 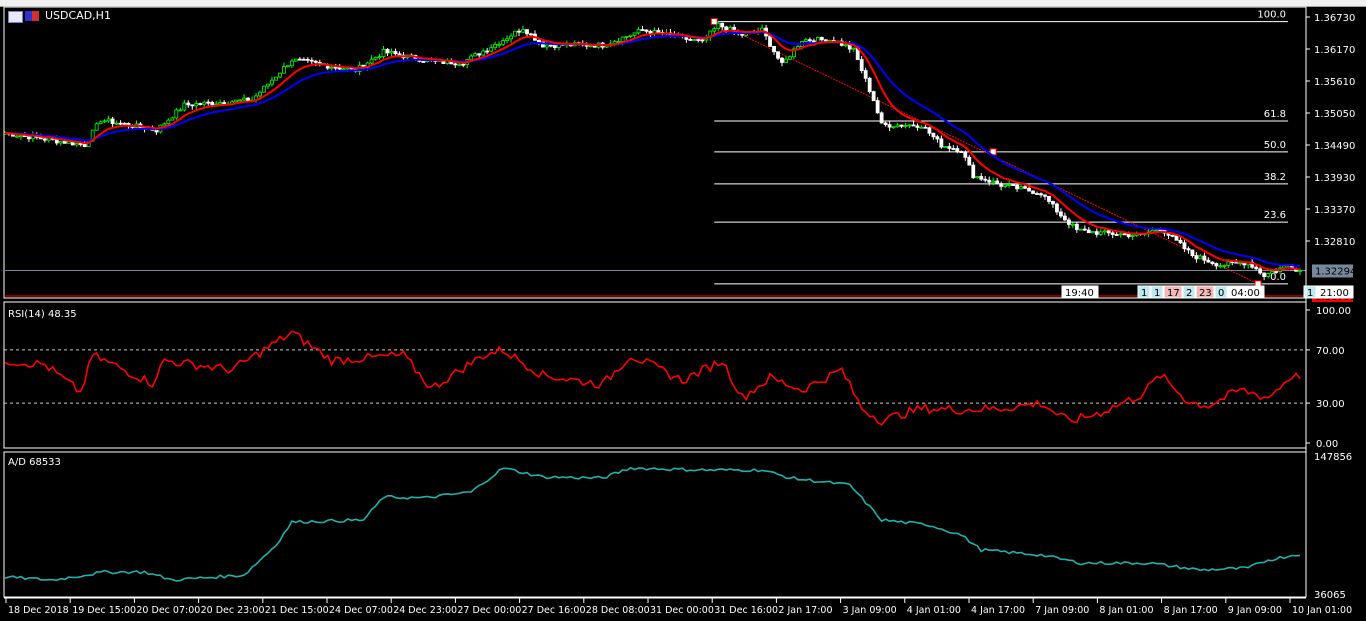 I want to click on bid-price-label: 1.32294, so click(x=1335, y=271).